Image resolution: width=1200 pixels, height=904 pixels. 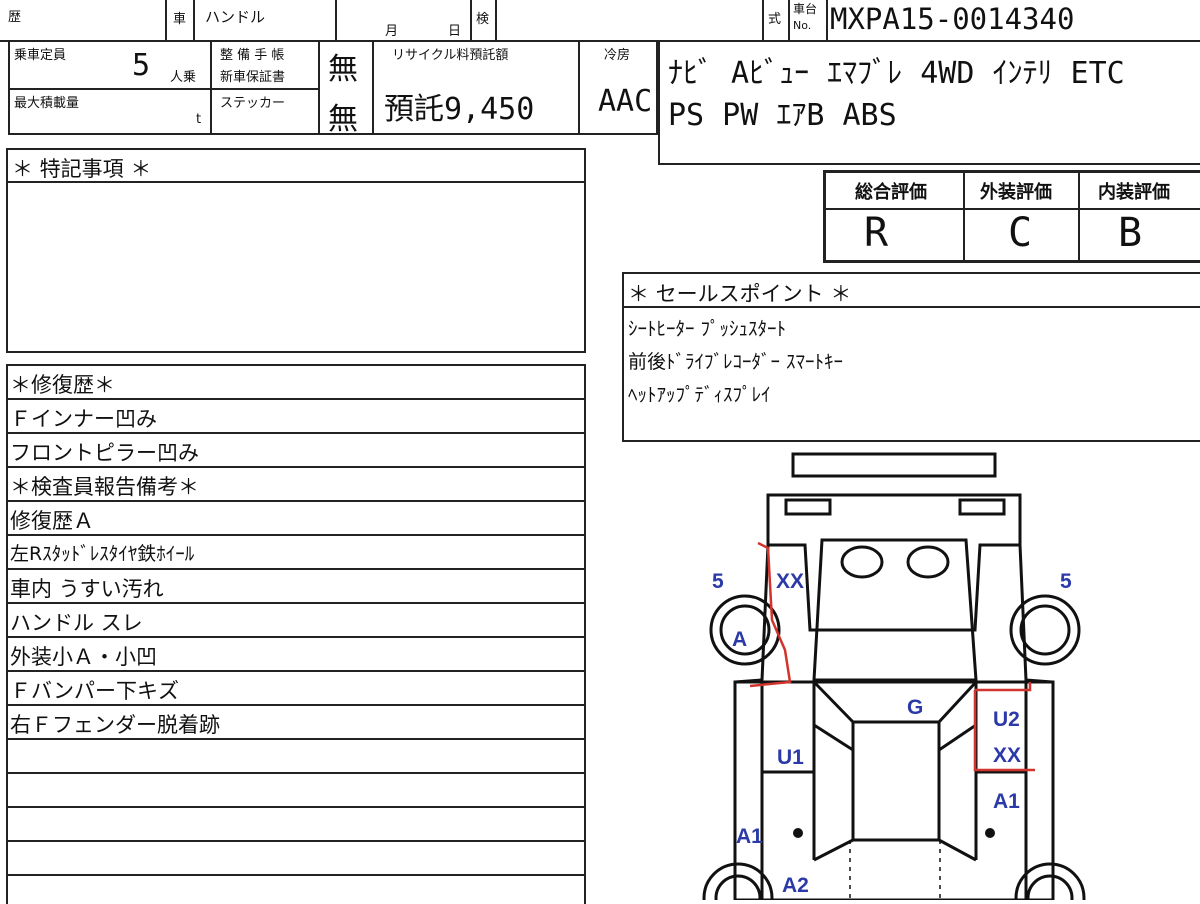 I want to click on maintenance-label: 整 備 手 帳, so click(x=252, y=55).